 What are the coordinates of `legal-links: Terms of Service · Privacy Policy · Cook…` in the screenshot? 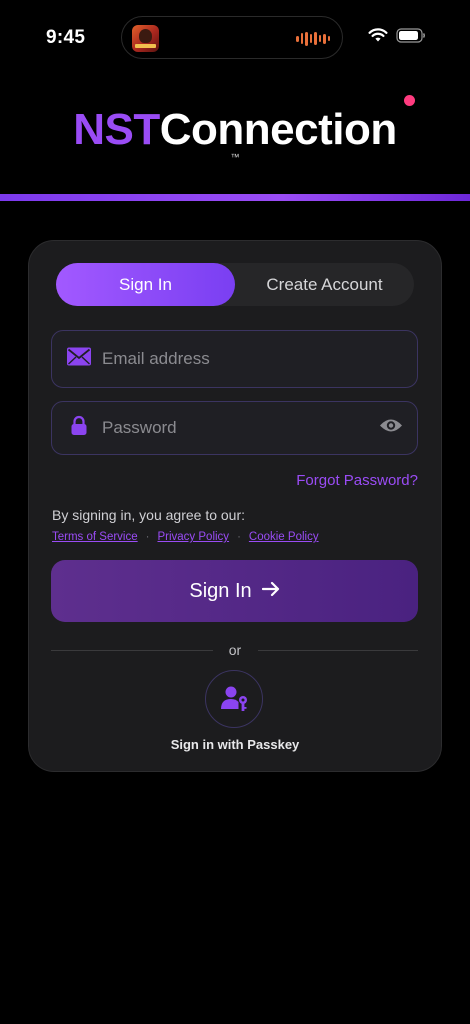 It's located at (185, 537).